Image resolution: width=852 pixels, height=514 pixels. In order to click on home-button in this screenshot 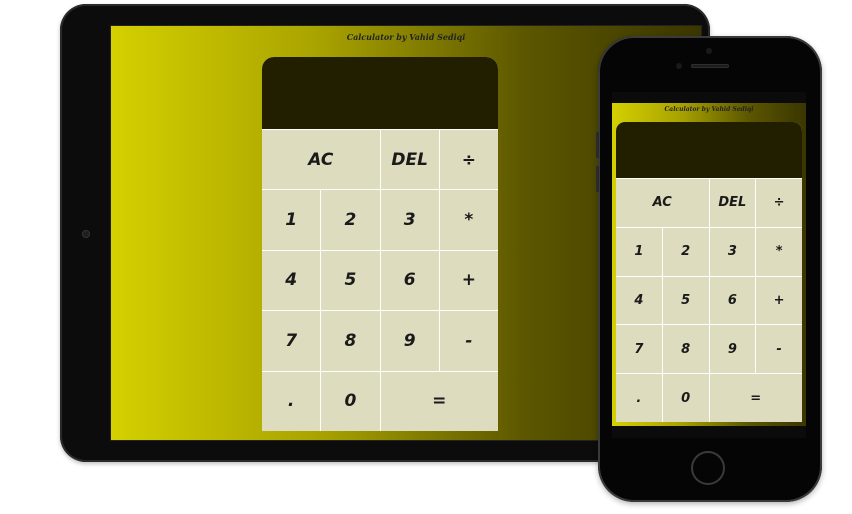, I will do `click(708, 468)`.